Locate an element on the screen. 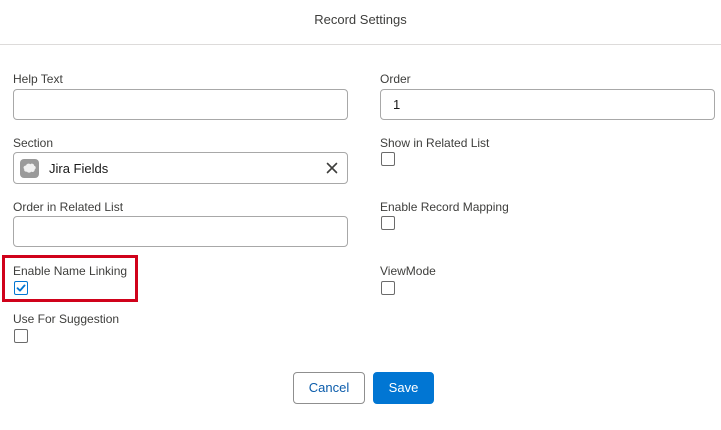 This screenshot has width=721, height=430. enable-name-linking-checkbox is located at coordinates (21, 288).